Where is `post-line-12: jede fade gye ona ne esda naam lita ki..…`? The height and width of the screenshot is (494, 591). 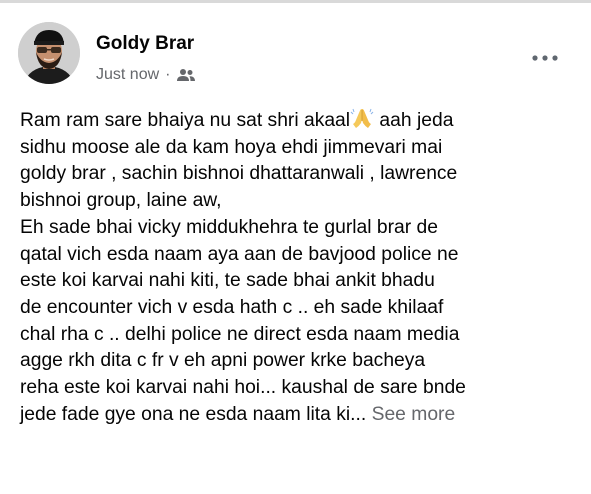
post-line-12: jede fade gye ona ne esda naam lita ki..… is located at coordinates (300, 415).